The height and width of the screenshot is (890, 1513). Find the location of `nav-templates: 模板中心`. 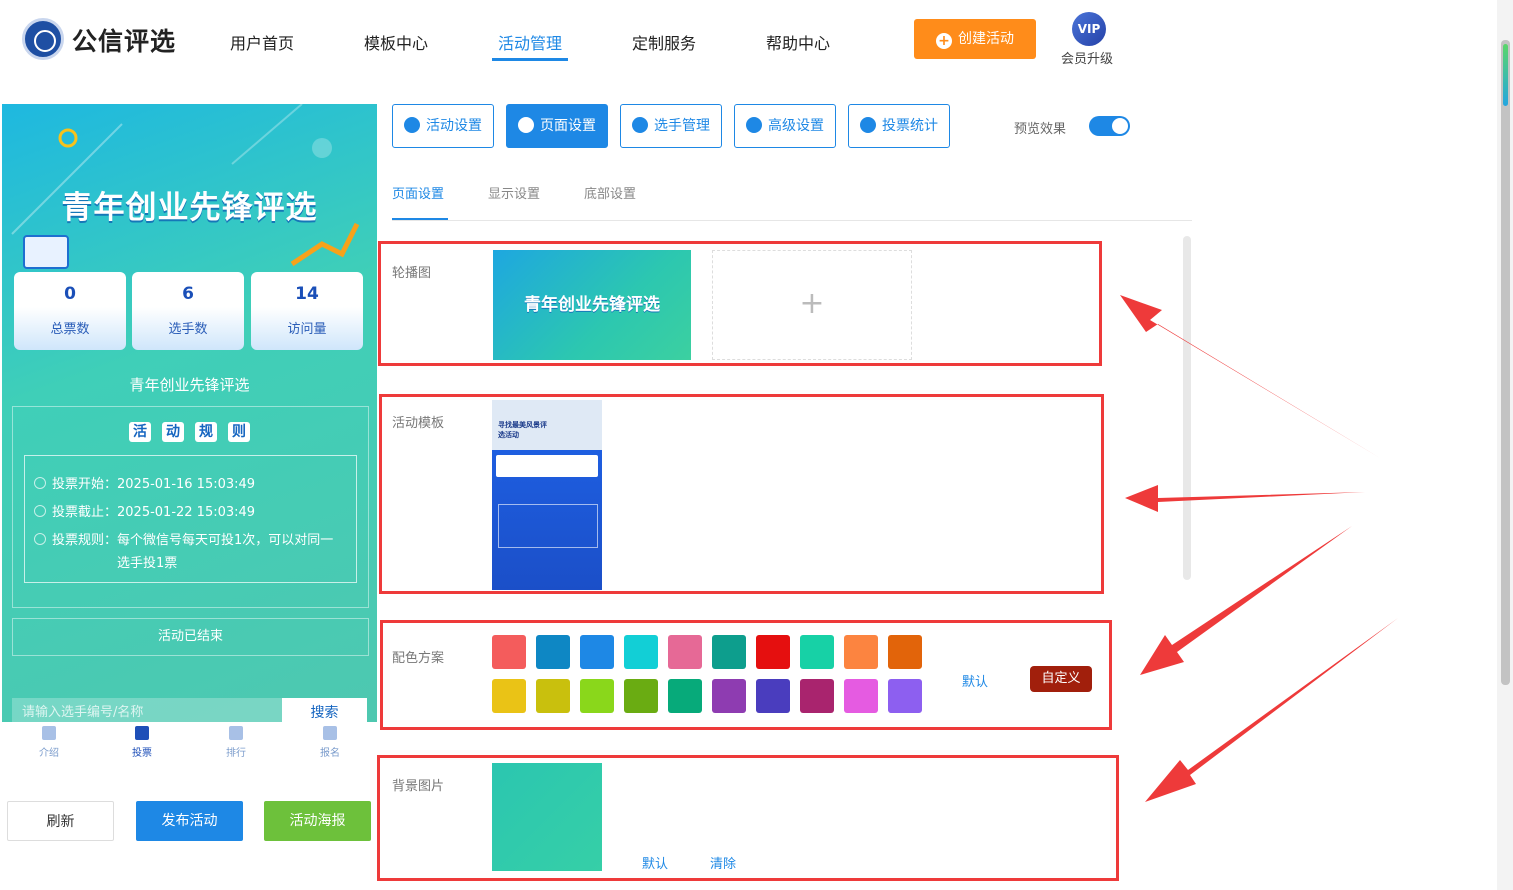

nav-templates: 模板中心 is located at coordinates (396, 42).